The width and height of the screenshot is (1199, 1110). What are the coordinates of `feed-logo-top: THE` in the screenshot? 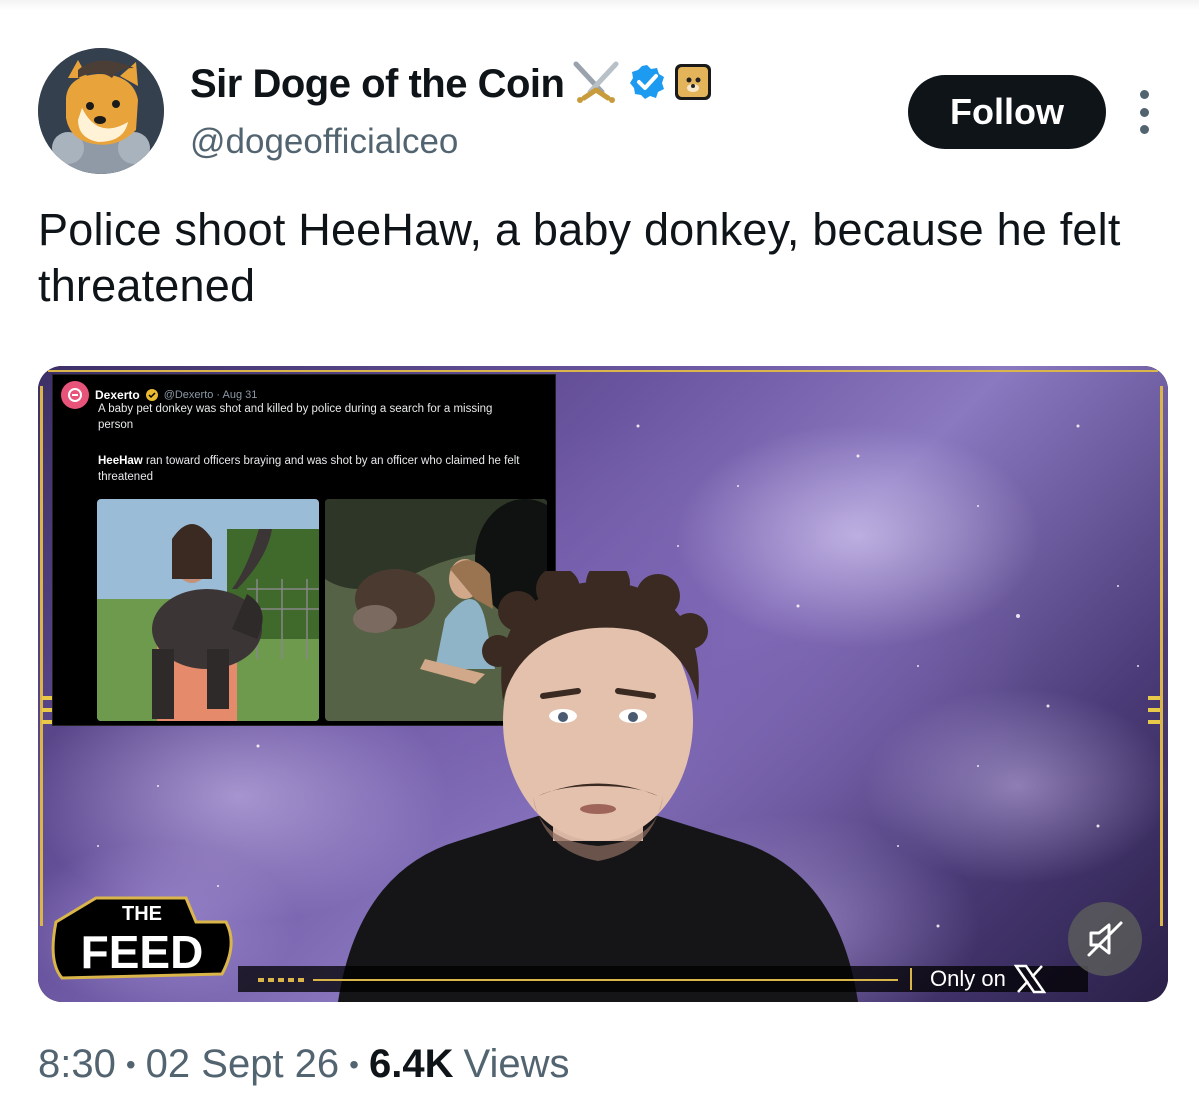 It's located at (142, 914).